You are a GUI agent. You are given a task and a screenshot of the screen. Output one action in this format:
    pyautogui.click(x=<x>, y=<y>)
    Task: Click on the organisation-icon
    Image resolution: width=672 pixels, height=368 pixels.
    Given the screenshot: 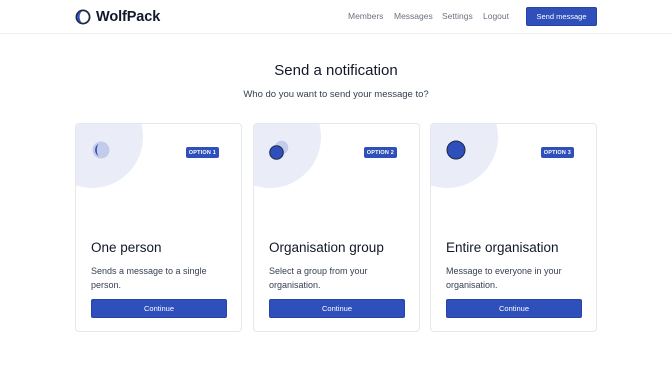 What is the action you would take?
    pyautogui.click(x=456, y=150)
    